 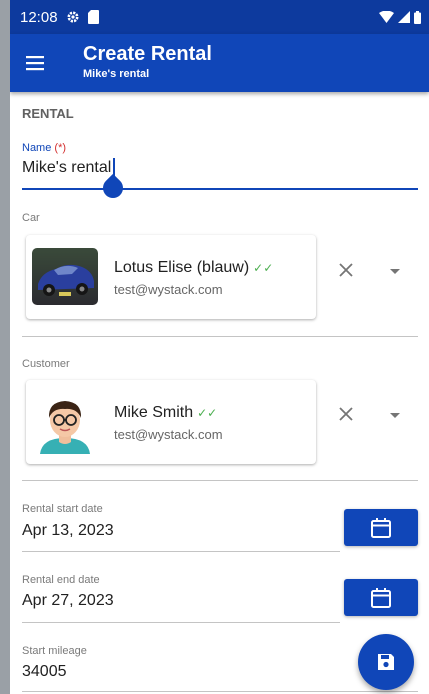 I want to click on wifi-icon, so click(x=386, y=17).